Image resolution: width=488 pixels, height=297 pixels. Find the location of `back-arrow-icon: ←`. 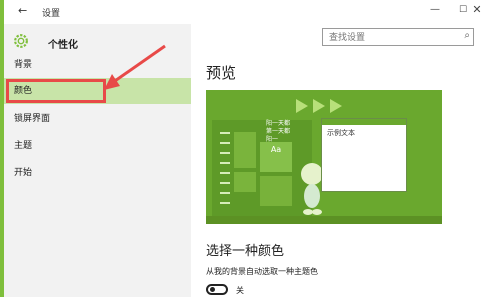

back-arrow-icon: ← is located at coordinates (22, 10).